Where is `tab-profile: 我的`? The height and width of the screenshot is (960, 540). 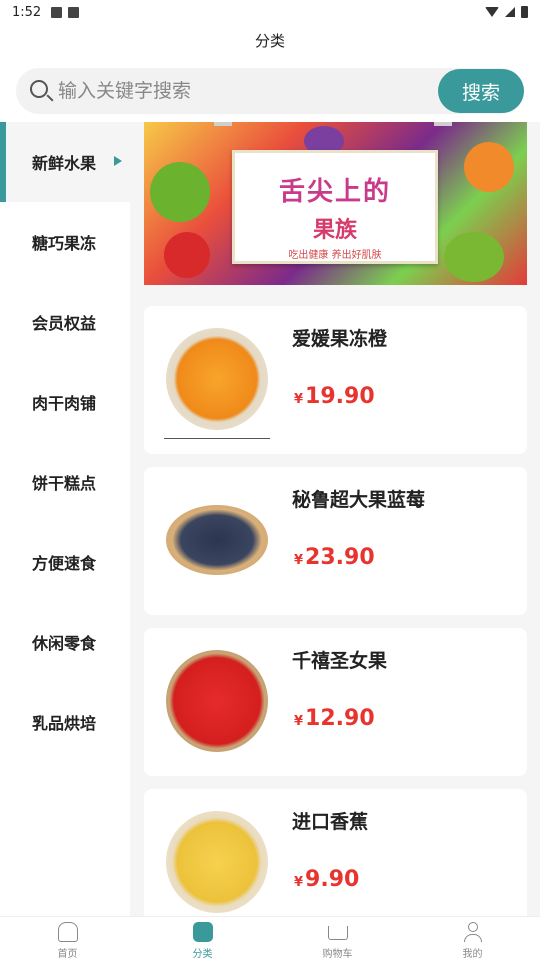 tab-profile: 我的 is located at coordinates (472, 938).